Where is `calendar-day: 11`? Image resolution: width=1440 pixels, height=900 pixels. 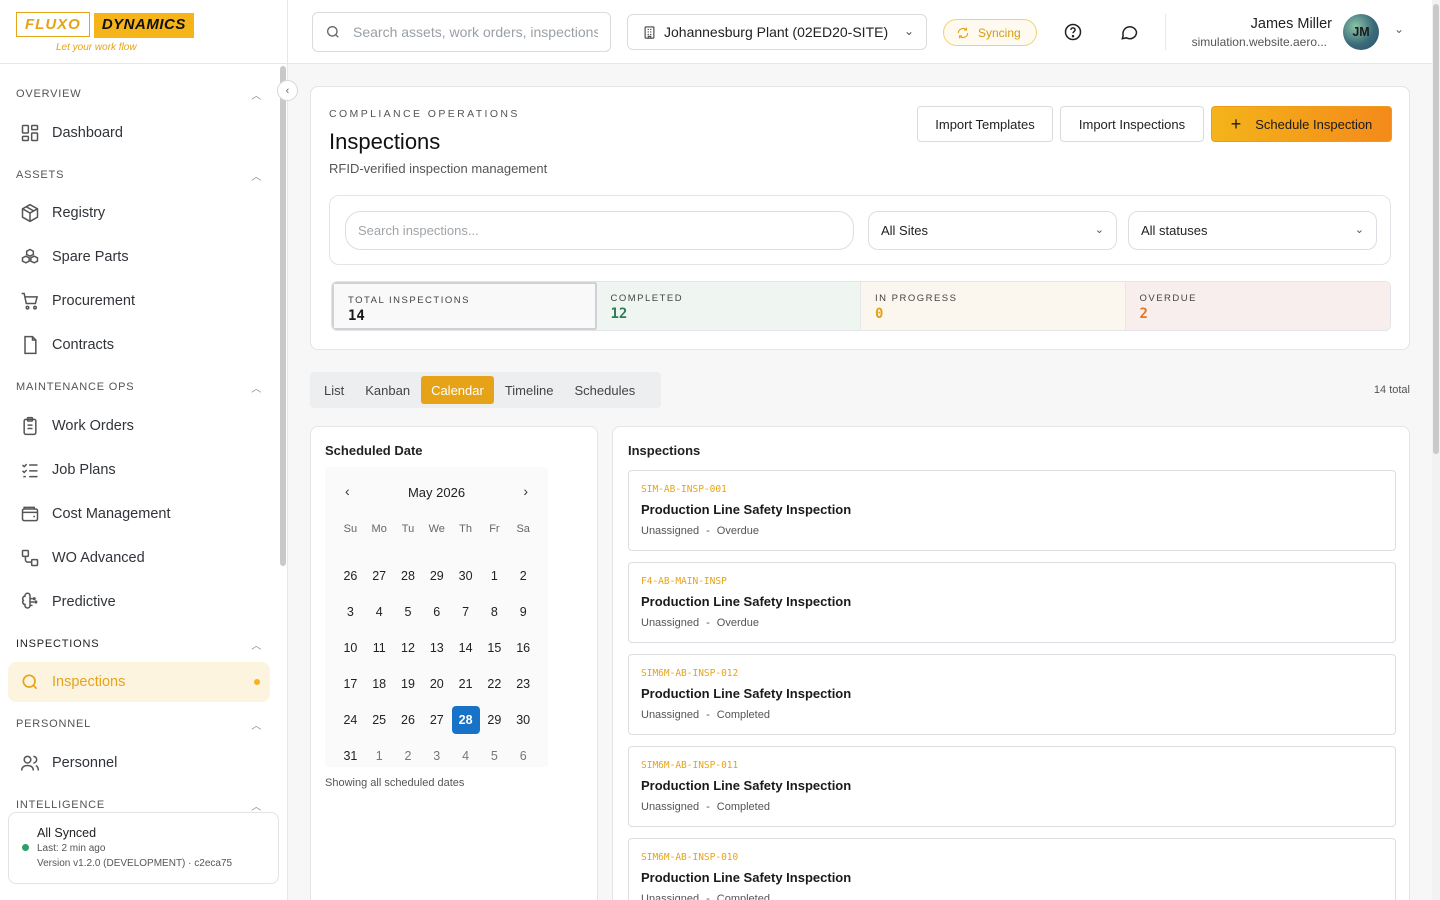
calendar-day: 11 is located at coordinates (379, 648).